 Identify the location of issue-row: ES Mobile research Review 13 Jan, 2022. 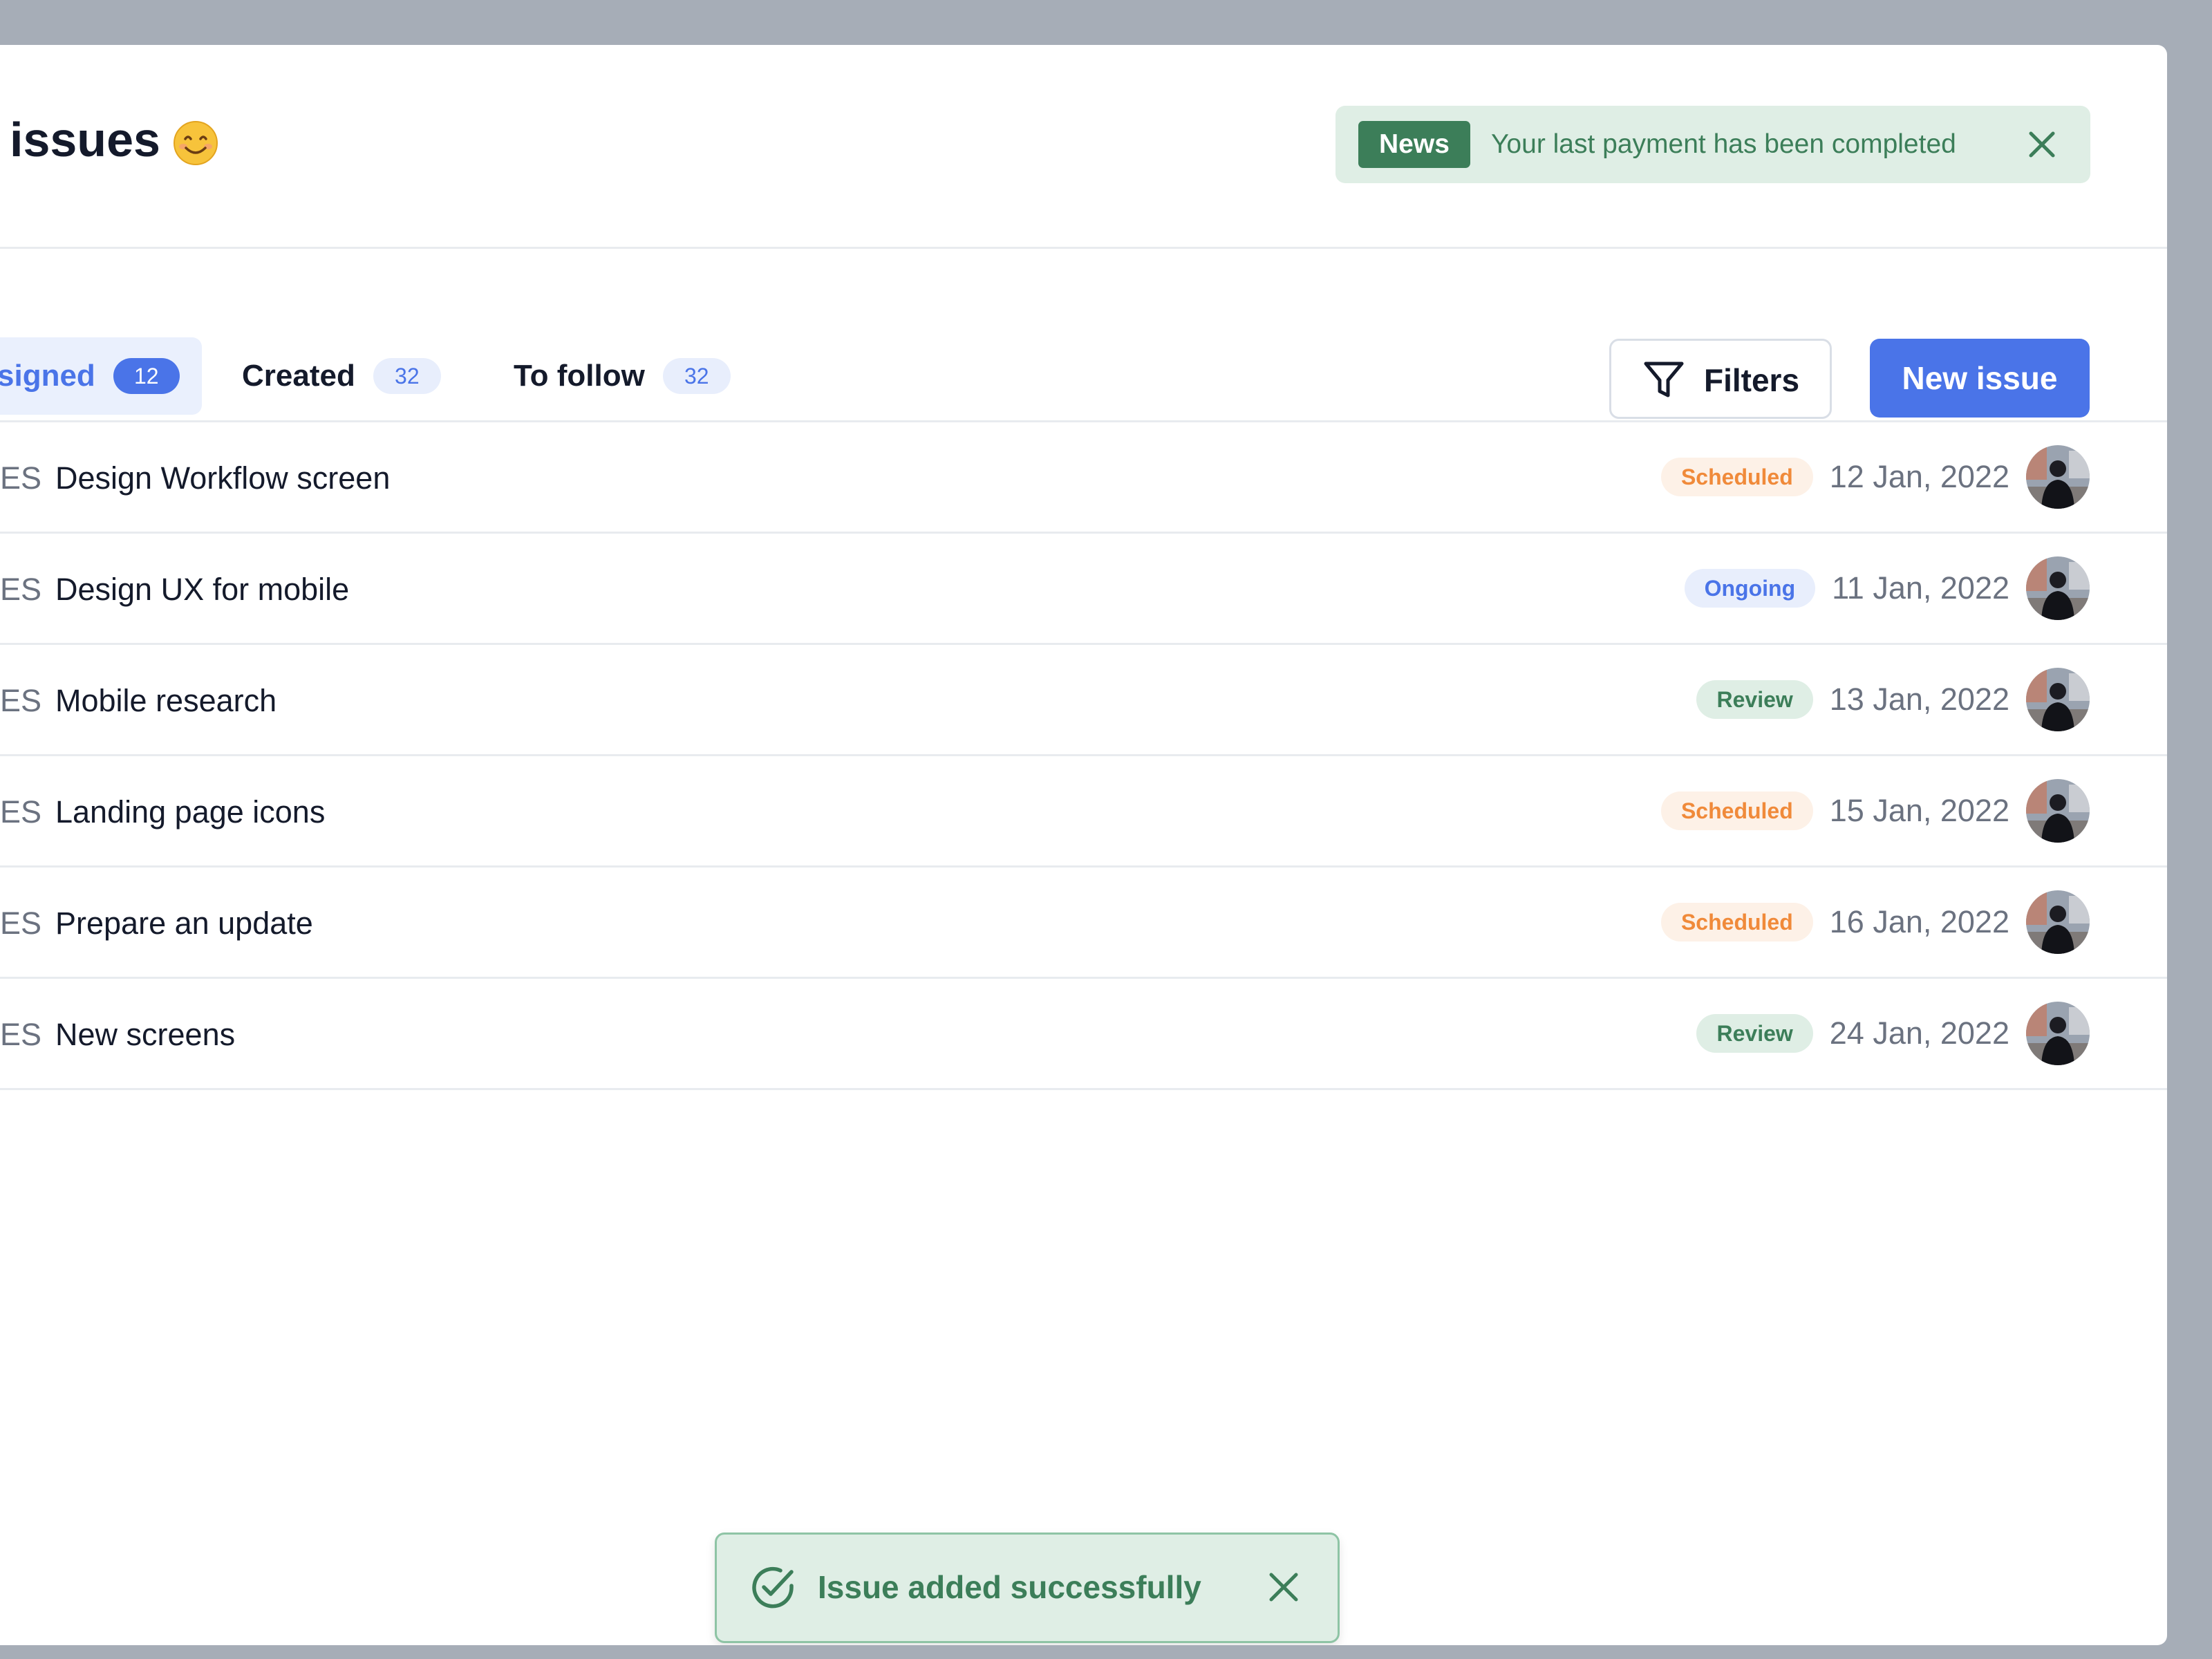
(1083, 700).